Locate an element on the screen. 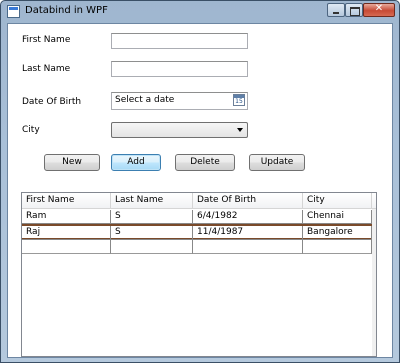 This screenshot has width=400, height=363. window-icon is located at coordinates (13, 11).